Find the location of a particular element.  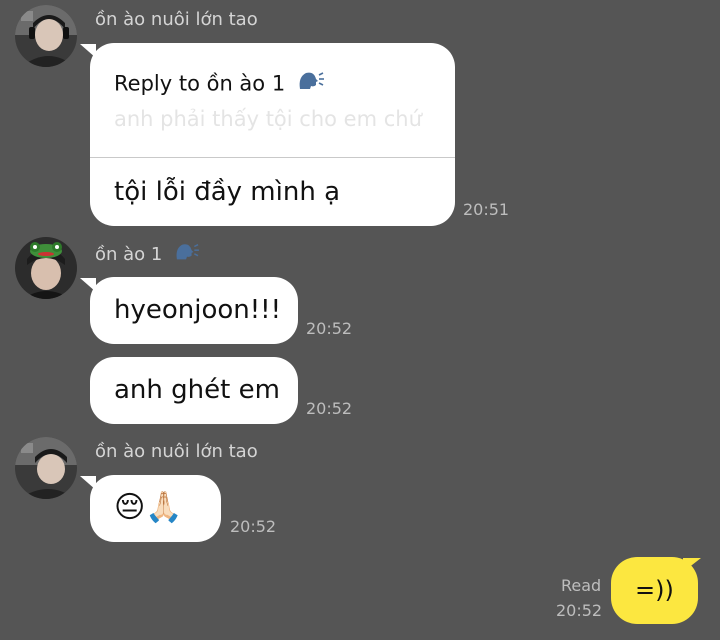

sender-name: ồn ào 1 is located at coordinates (148, 255).